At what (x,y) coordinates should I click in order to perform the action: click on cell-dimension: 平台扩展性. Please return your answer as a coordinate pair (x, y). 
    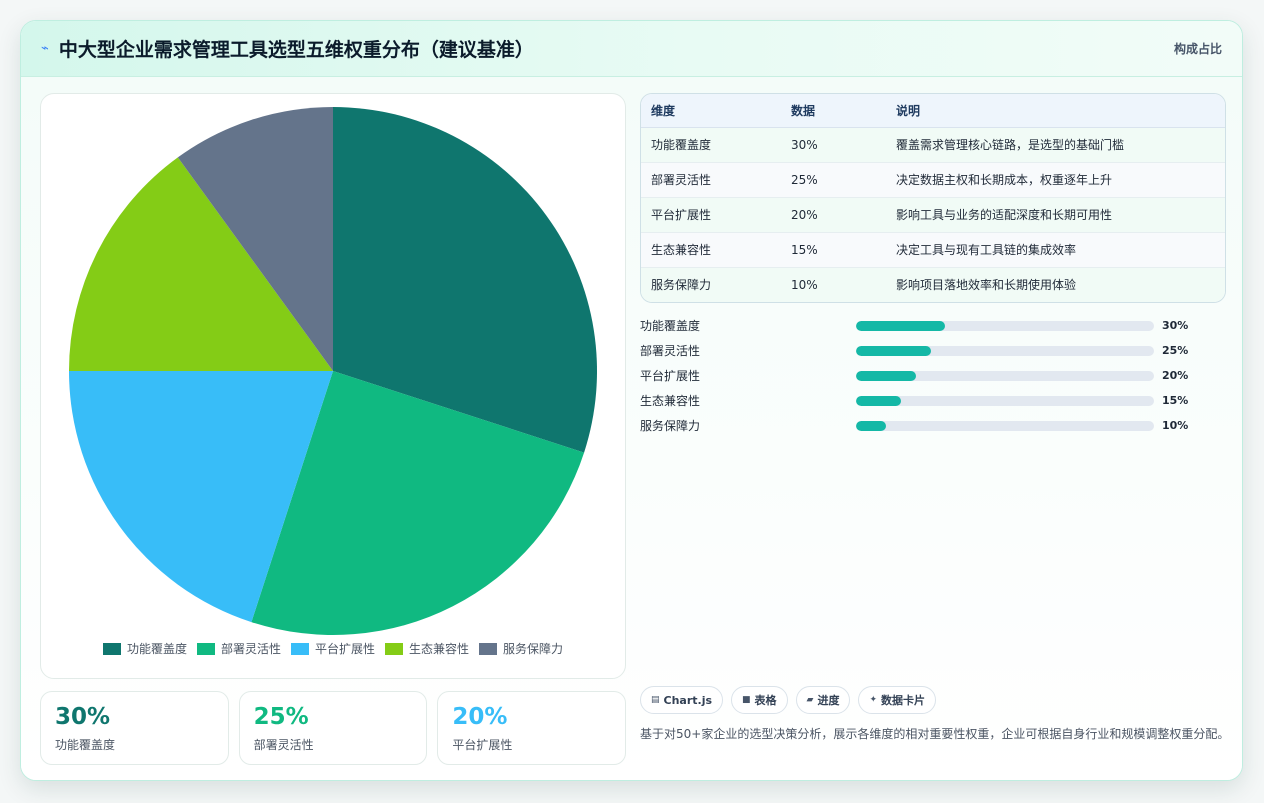
    Looking at the image, I should click on (711, 215).